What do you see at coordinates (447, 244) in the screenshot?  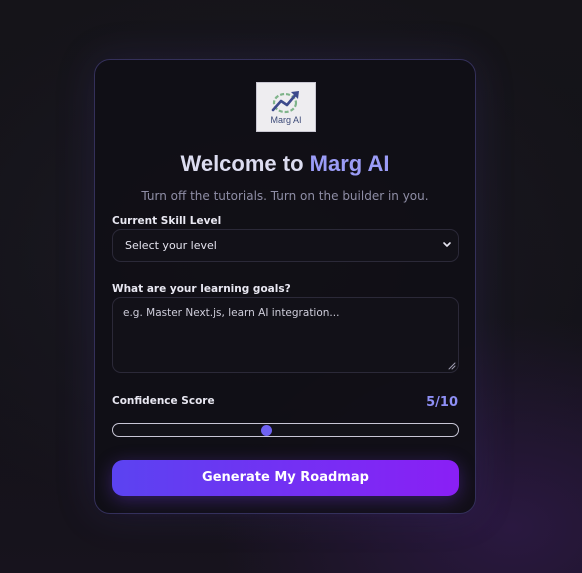 I see `chevron-down-icon` at bounding box center [447, 244].